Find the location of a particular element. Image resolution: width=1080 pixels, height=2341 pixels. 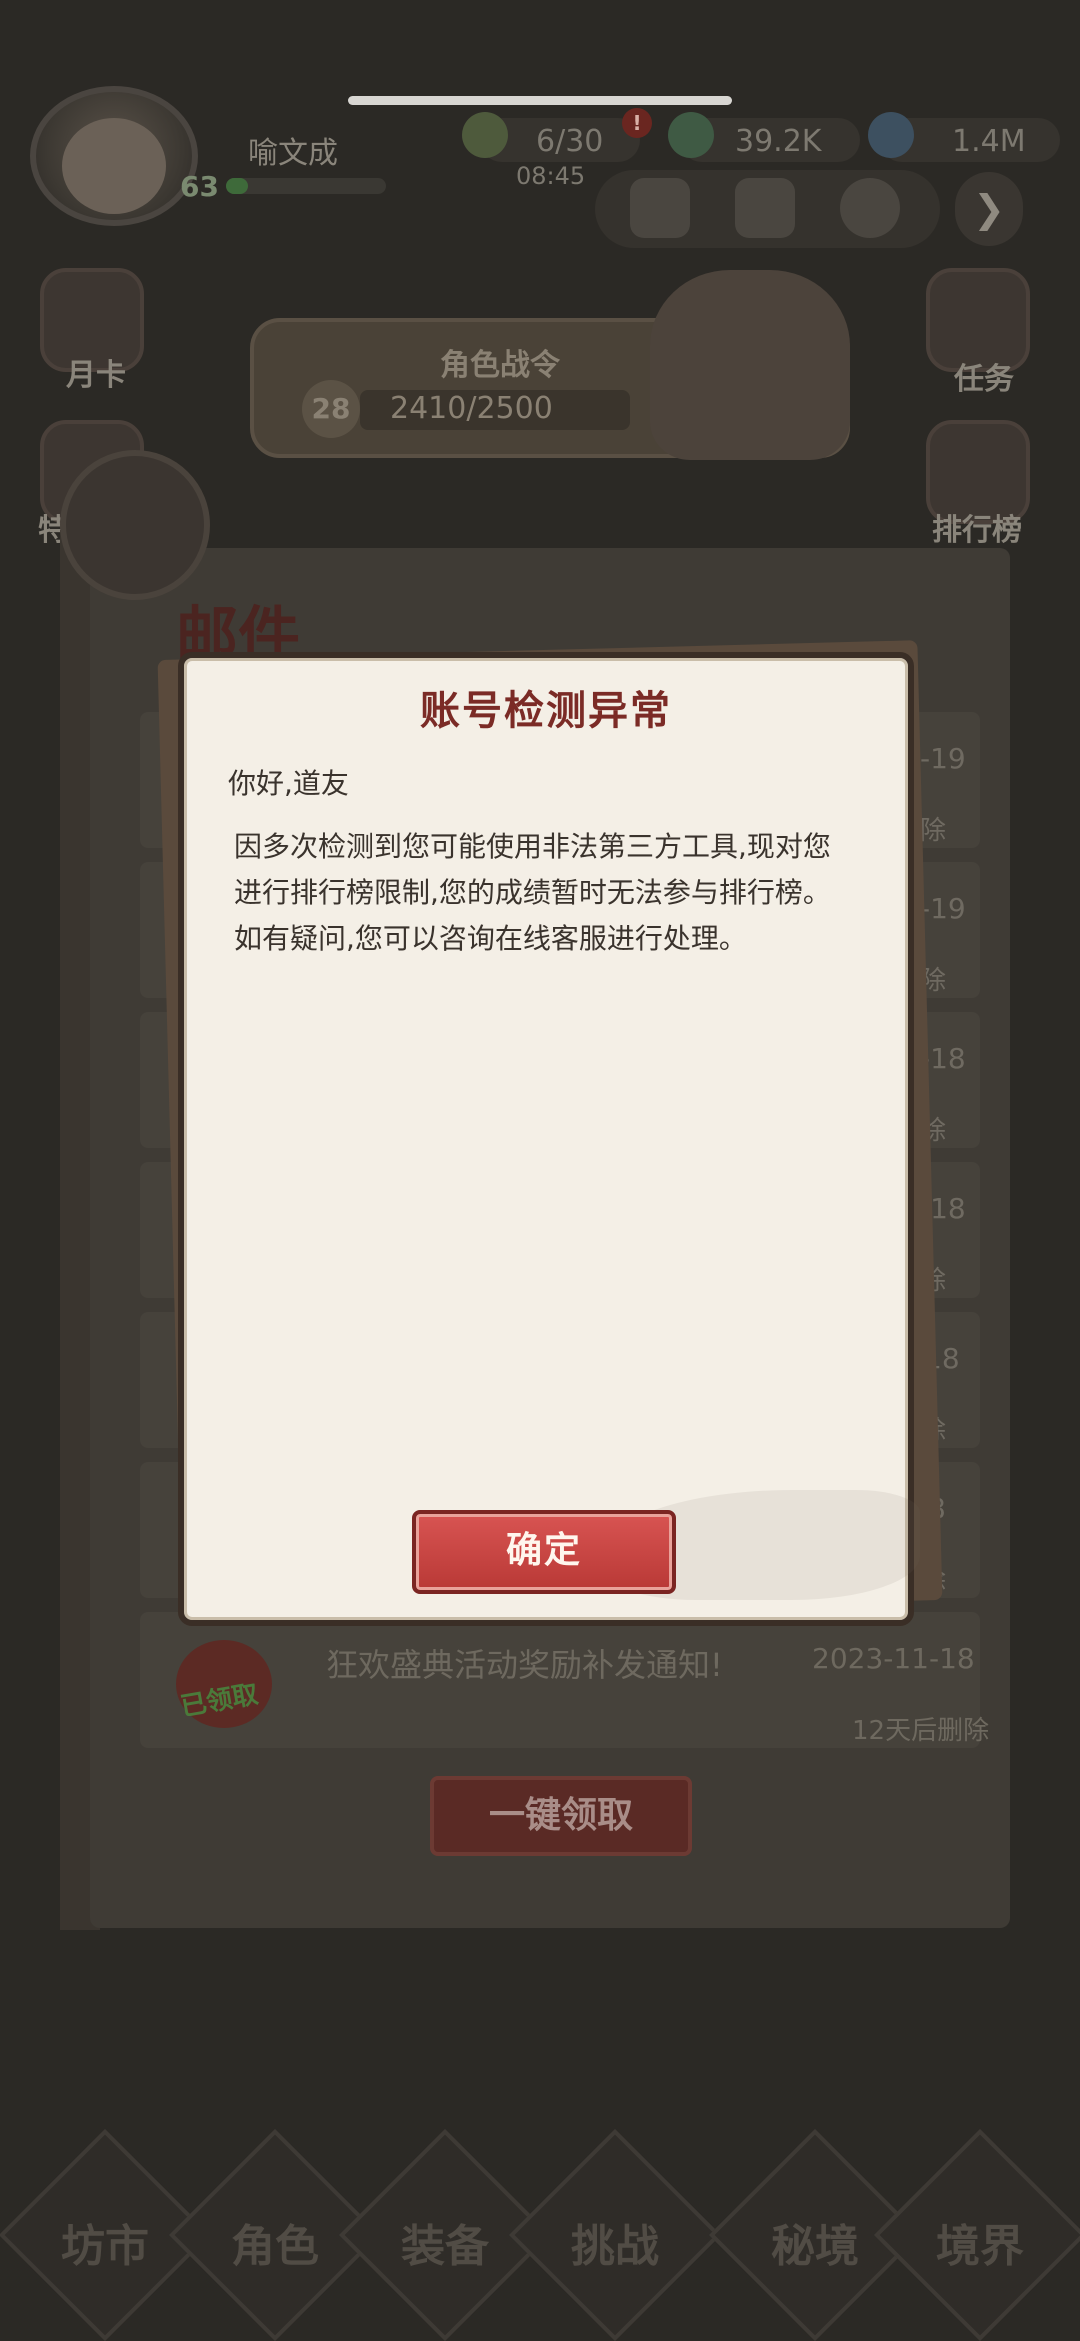

player-name: 喻文成 is located at coordinates (293, 153).